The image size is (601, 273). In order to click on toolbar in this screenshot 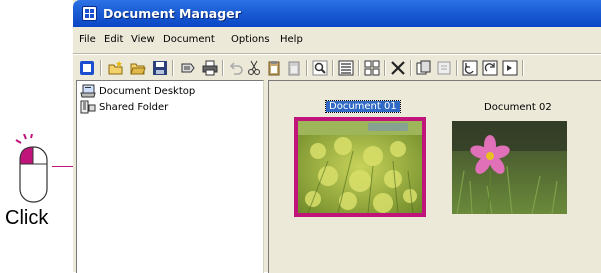, I will do `click(337, 69)`.